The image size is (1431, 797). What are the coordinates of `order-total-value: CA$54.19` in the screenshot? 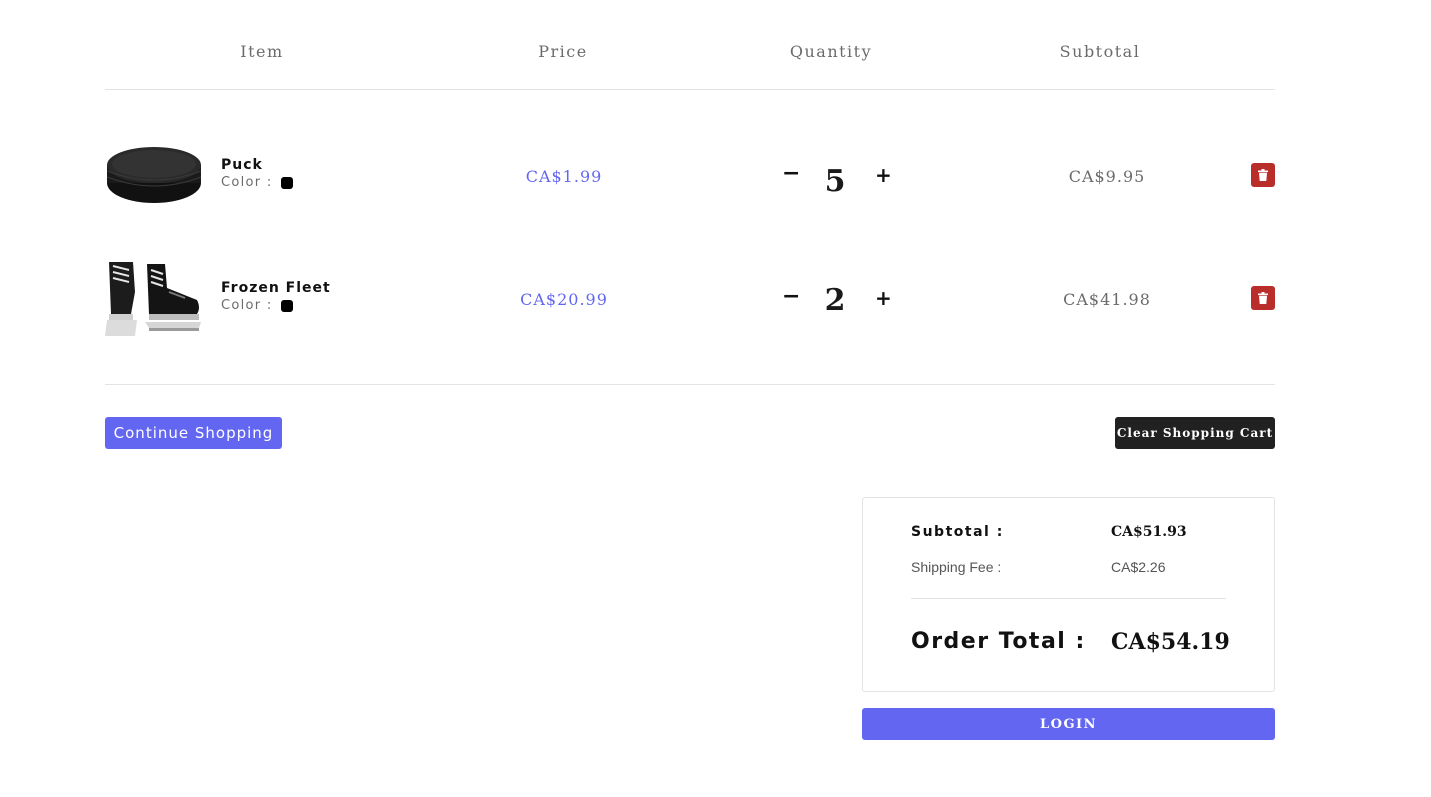 It's located at (1170, 642).